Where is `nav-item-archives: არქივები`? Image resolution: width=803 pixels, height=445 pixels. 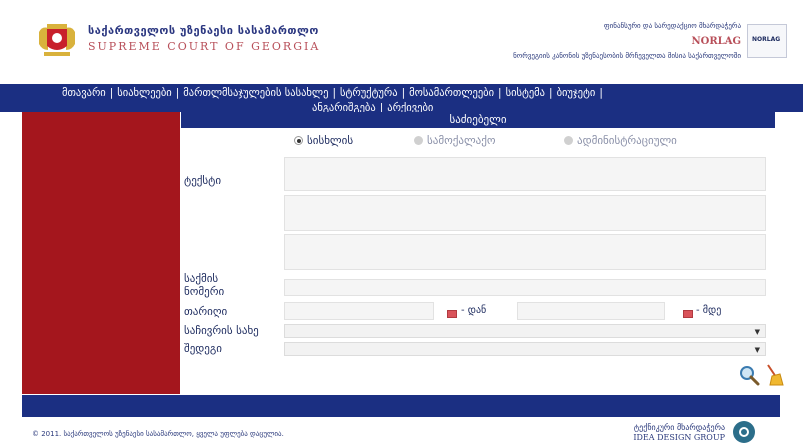
nav-item-archives: არქივები is located at coordinates (410, 107).